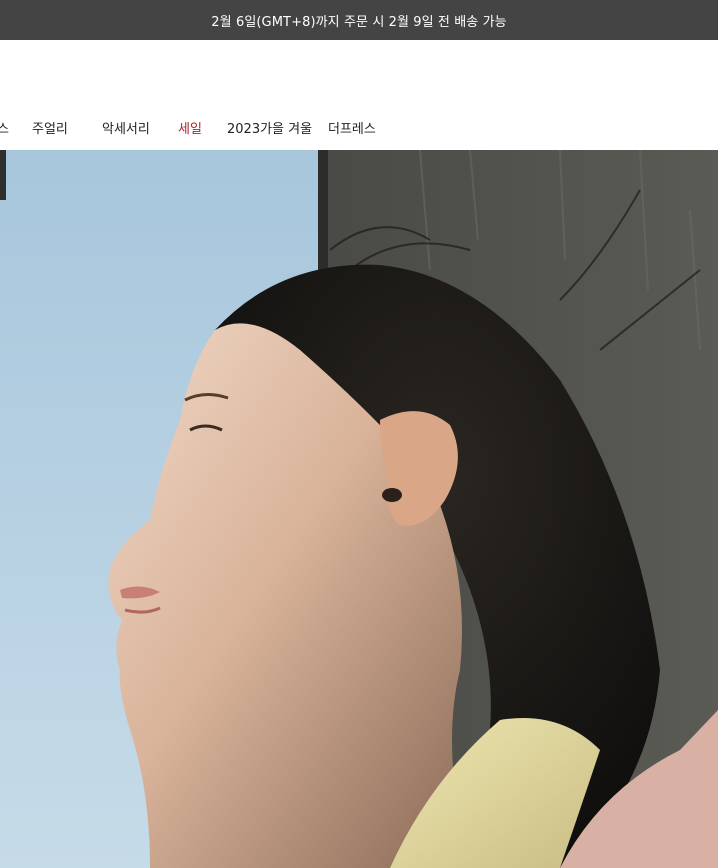 This screenshot has height=868, width=718. Describe the element at coordinates (190, 130) in the screenshot. I see `nav-item-sale: 세일` at that location.